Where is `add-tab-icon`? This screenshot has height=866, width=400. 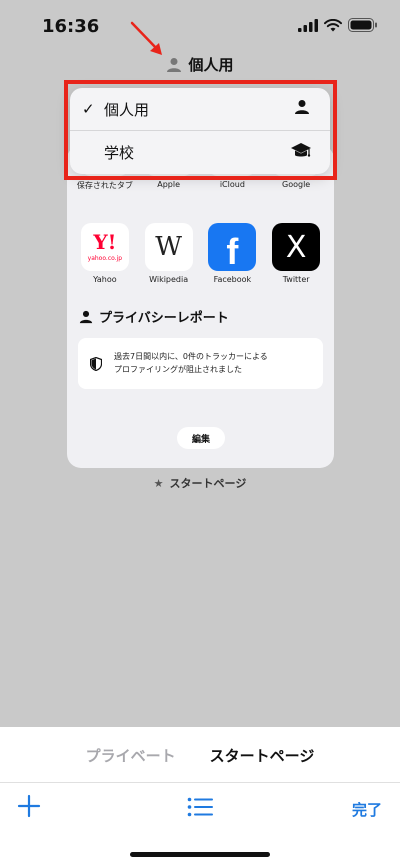
add-tab-icon is located at coordinates (29, 806).